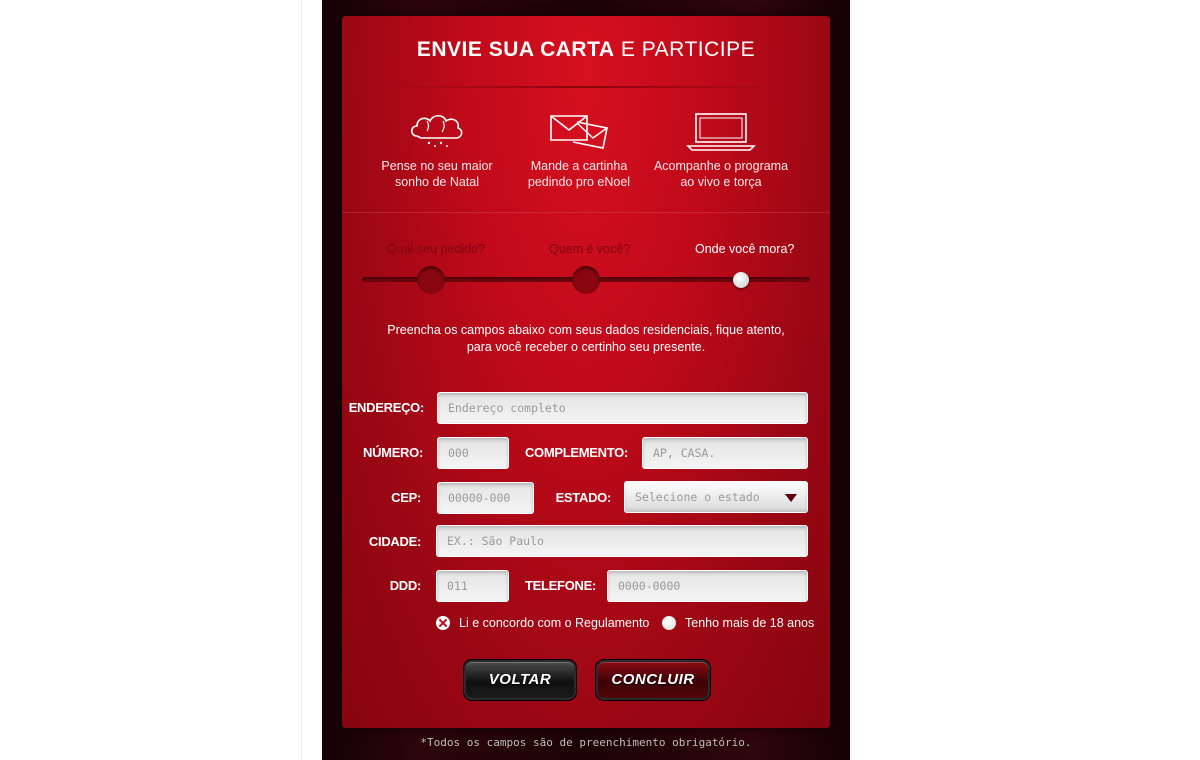 Image resolution: width=1200 pixels, height=760 pixels. Describe the element at coordinates (586, 212) in the screenshot. I see `section-divider` at that location.